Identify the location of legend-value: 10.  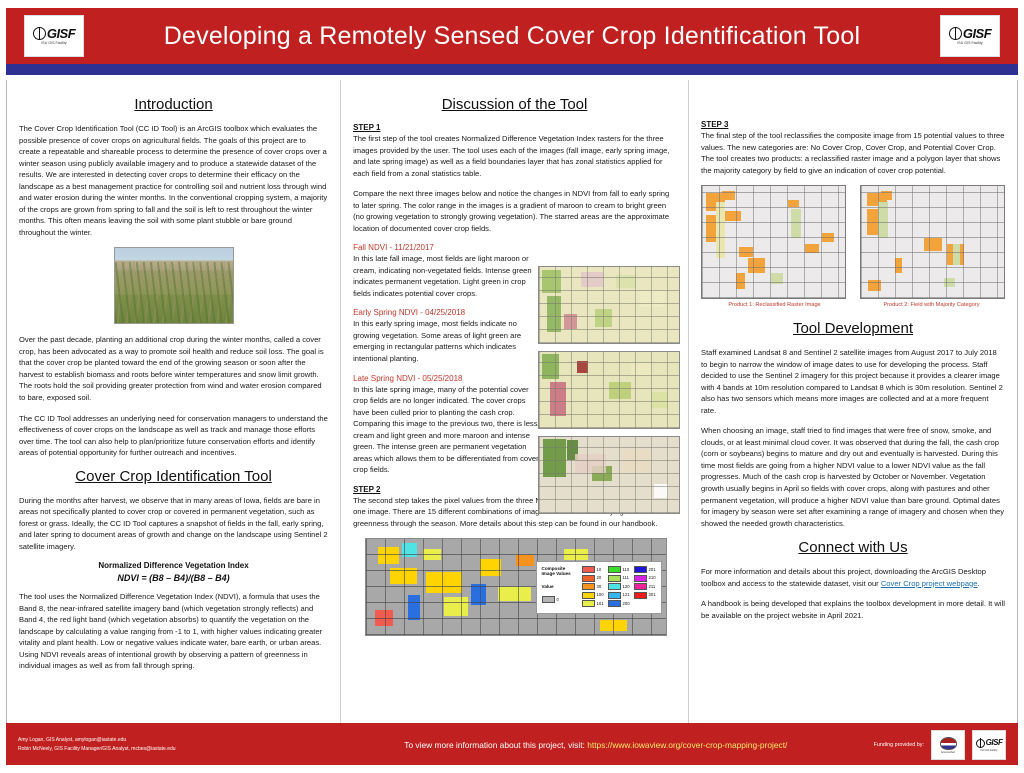
(599, 569).